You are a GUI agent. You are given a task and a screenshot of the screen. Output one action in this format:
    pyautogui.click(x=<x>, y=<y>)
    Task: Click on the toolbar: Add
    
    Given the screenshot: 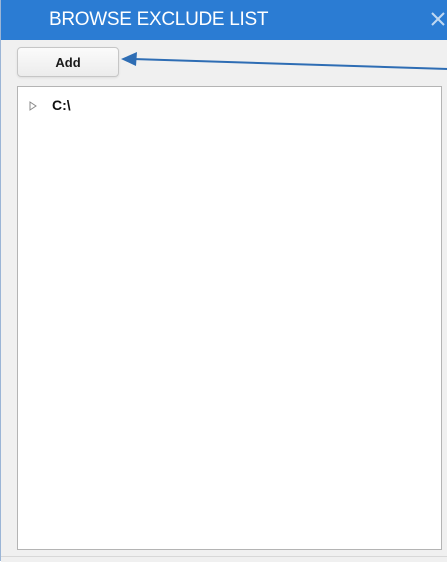 What is the action you would take?
    pyautogui.click(x=224, y=63)
    